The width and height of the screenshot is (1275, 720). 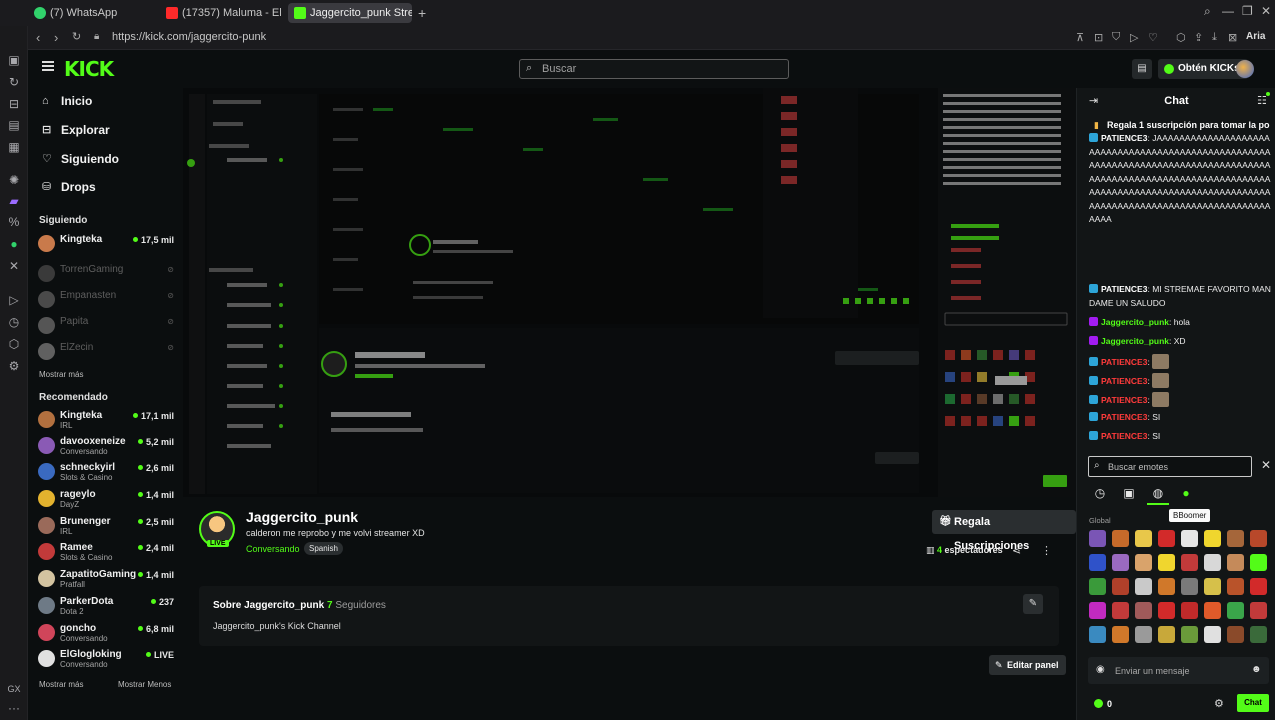 What do you see at coordinates (1247, 11) in the screenshot?
I see `restore-icon: ❐` at bounding box center [1247, 11].